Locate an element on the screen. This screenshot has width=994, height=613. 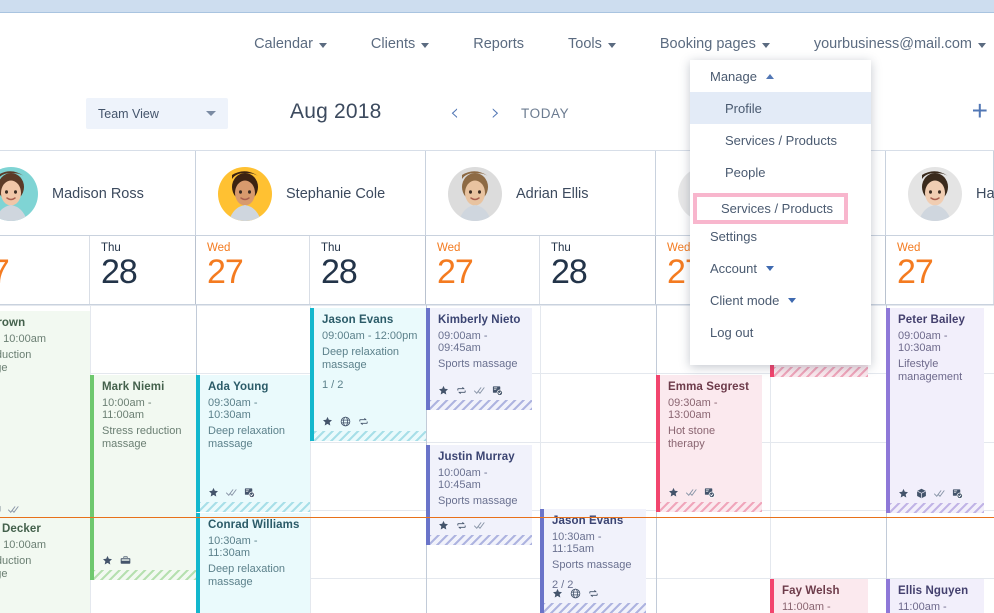
staff-header-cell: Madison Ross is located at coordinates (98, 193).